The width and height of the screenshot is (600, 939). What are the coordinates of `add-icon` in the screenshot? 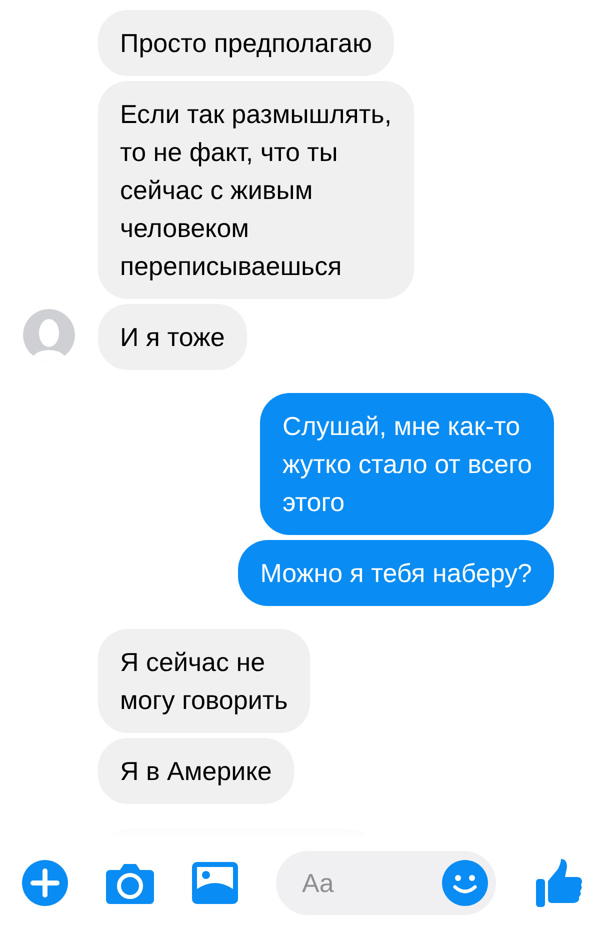 It's located at (45, 883).